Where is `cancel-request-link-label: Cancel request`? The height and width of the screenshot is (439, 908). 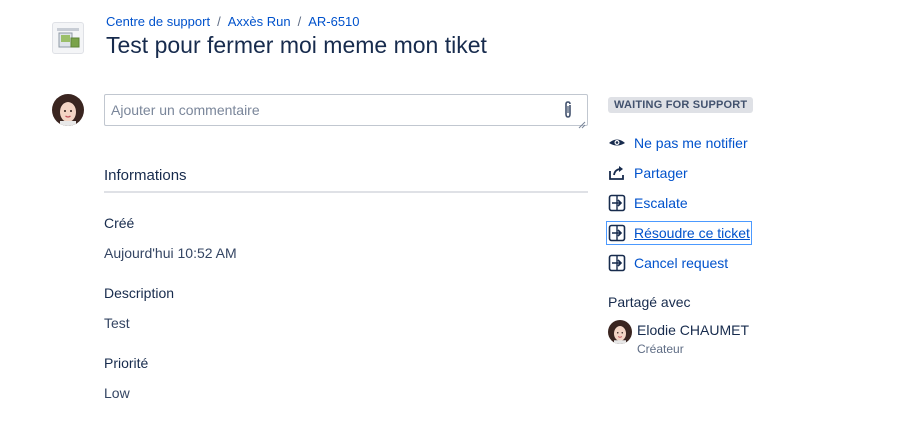
cancel-request-link-label: Cancel request is located at coordinates (681, 263).